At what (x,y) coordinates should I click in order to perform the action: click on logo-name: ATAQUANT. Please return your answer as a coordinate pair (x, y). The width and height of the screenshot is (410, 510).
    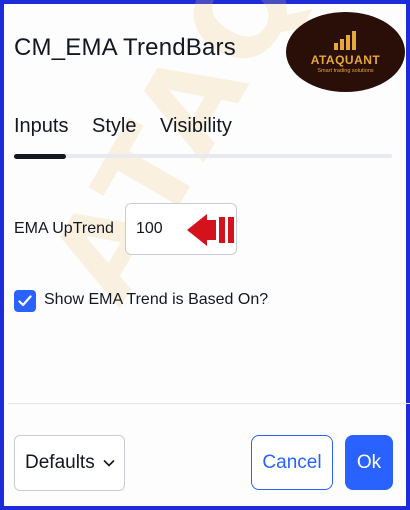
    Looking at the image, I should click on (345, 60).